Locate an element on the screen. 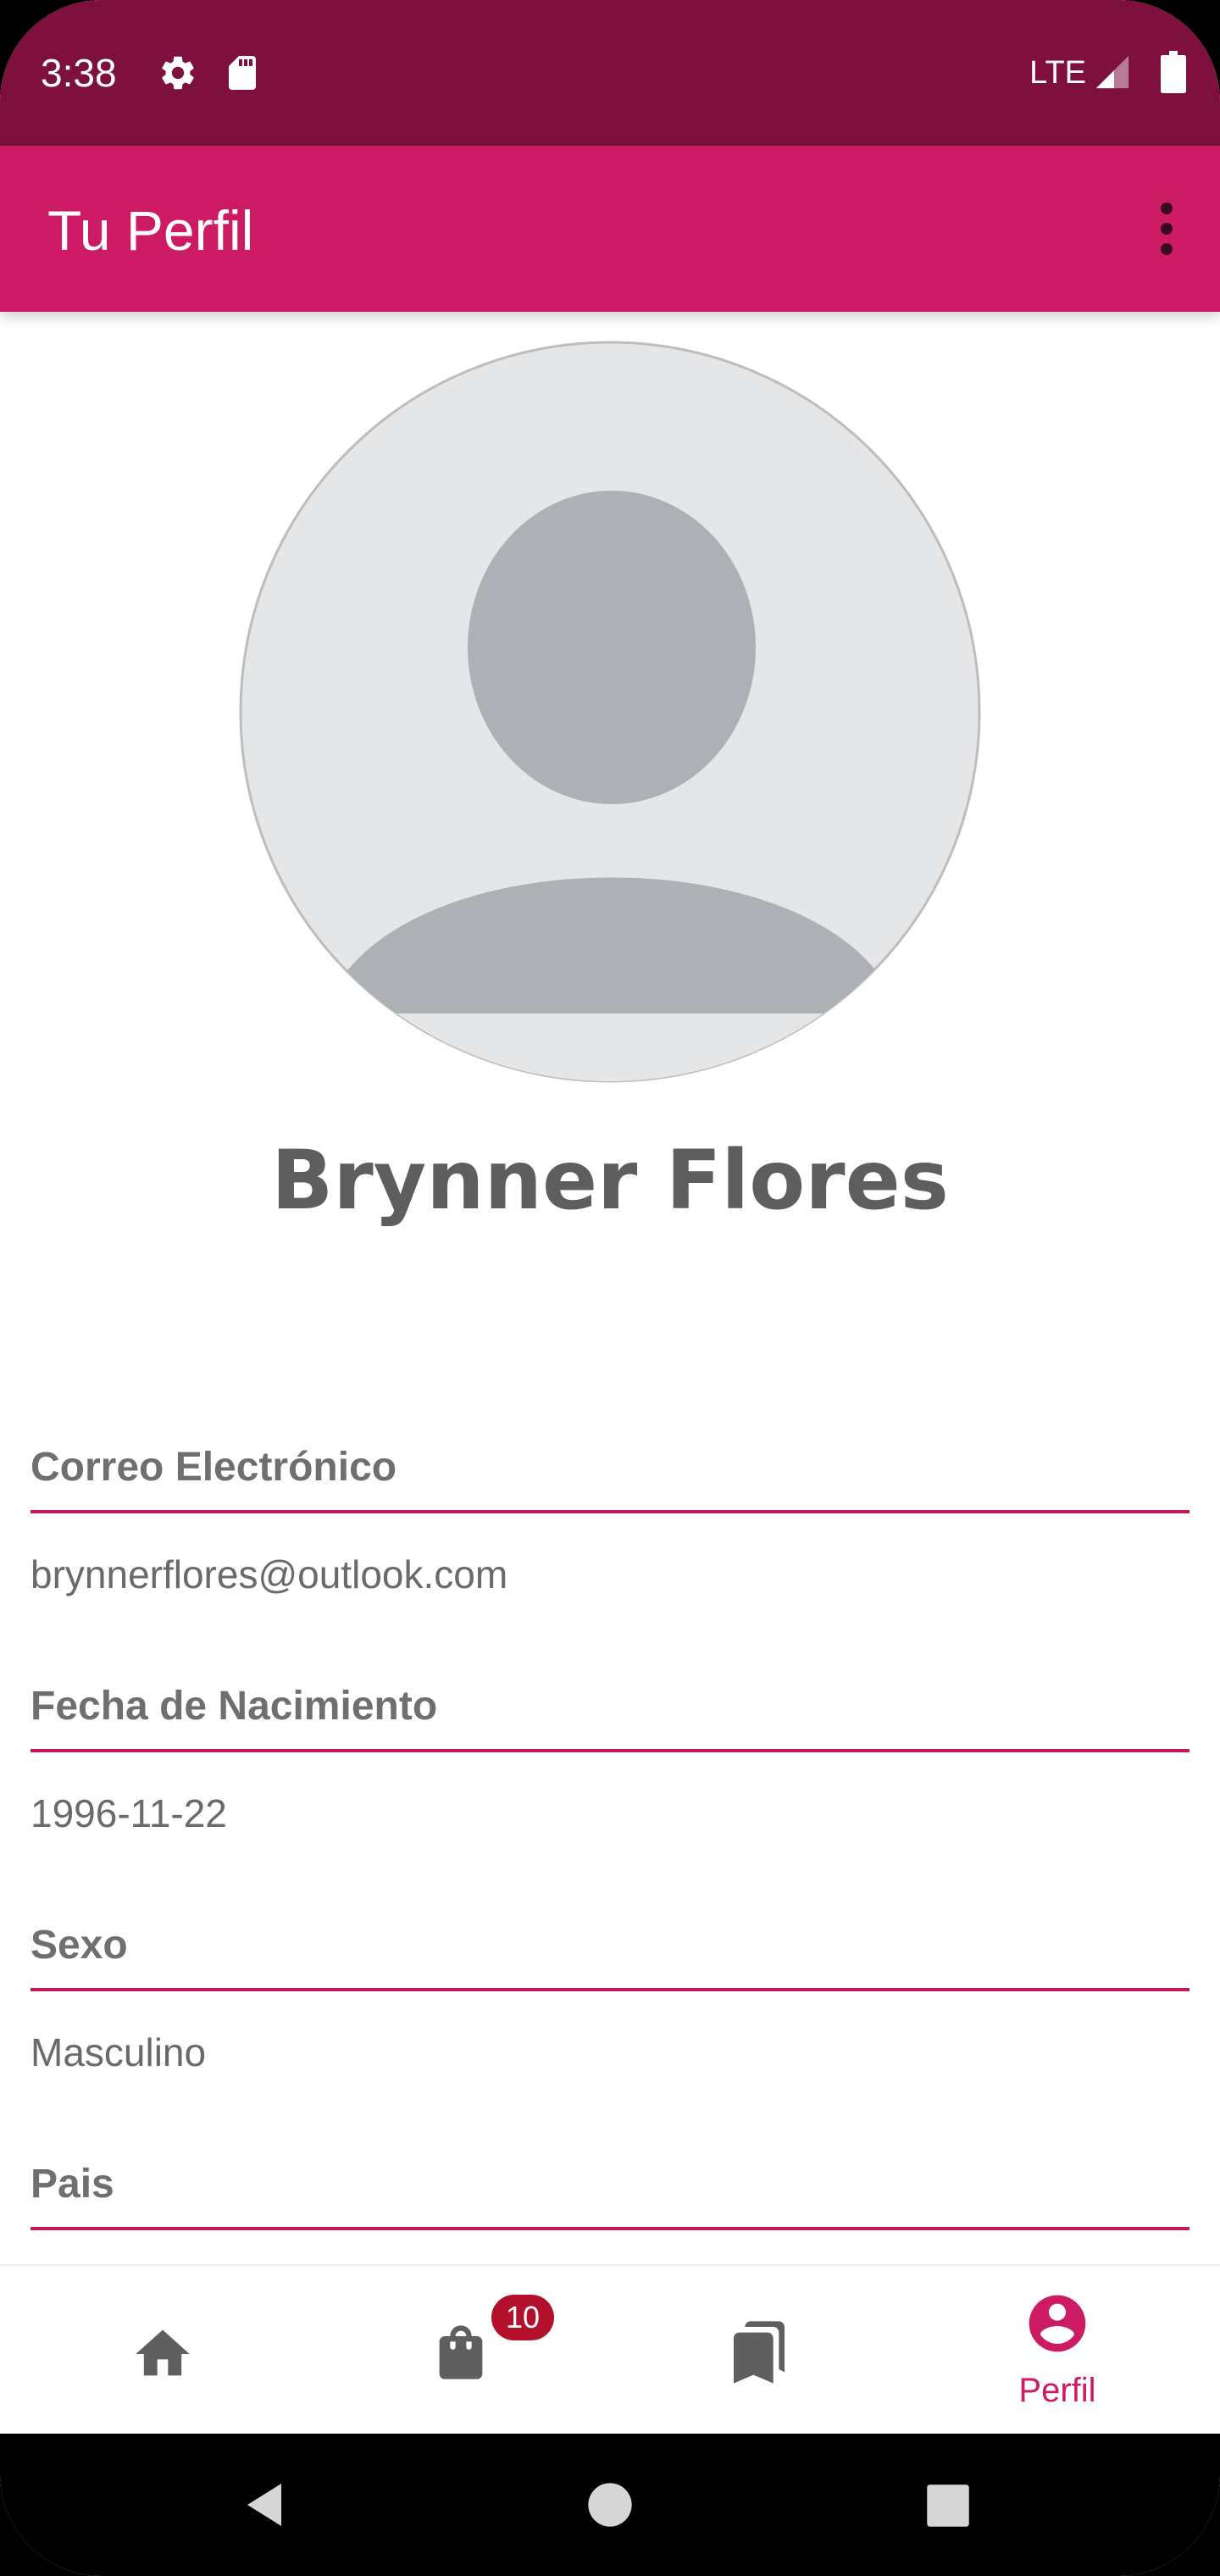  back-icon is located at coordinates (264, 2504).